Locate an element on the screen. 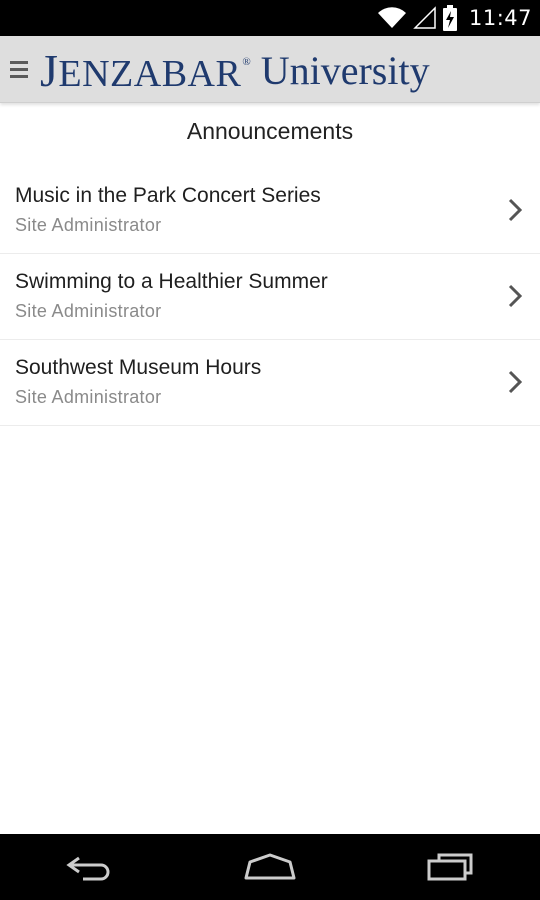 The height and width of the screenshot is (900, 540). brand-suffix: University is located at coordinates (345, 70).